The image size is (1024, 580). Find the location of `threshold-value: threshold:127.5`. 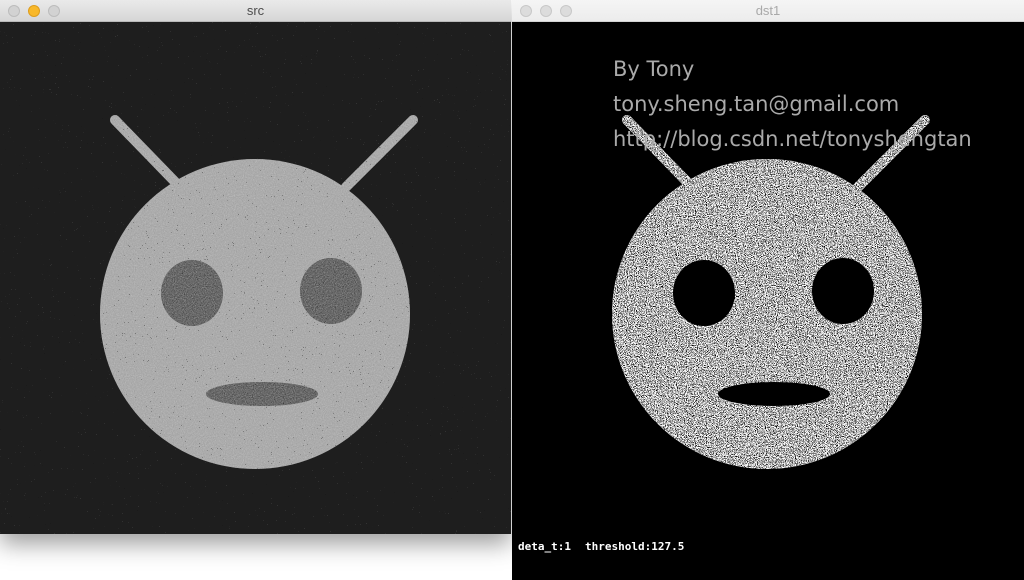

threshold-value: threshold:127.5 is located at coordinates (634, 546).